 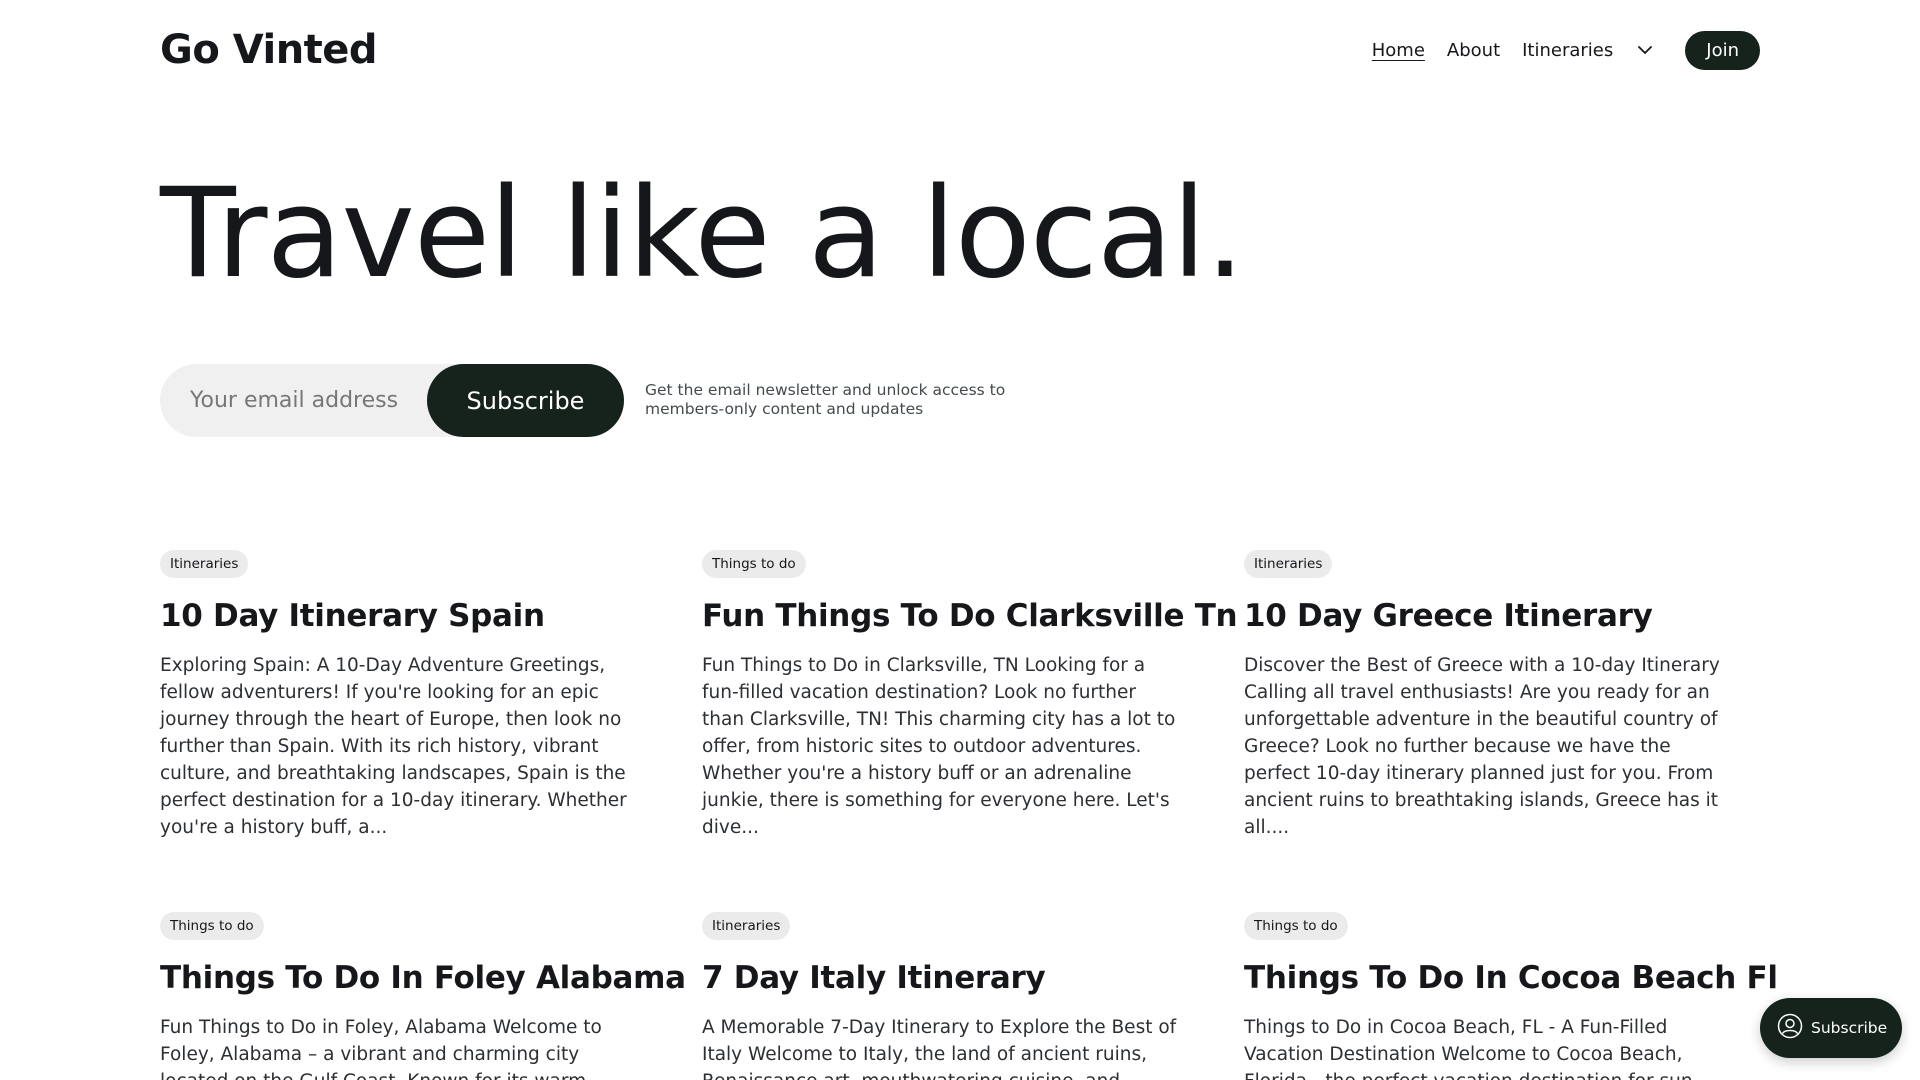 What do you see at coordinates (942, 978) in the screenshot?
I see `post-title: 7 Day Italy Itinerary` at bounding box center [942, 978].